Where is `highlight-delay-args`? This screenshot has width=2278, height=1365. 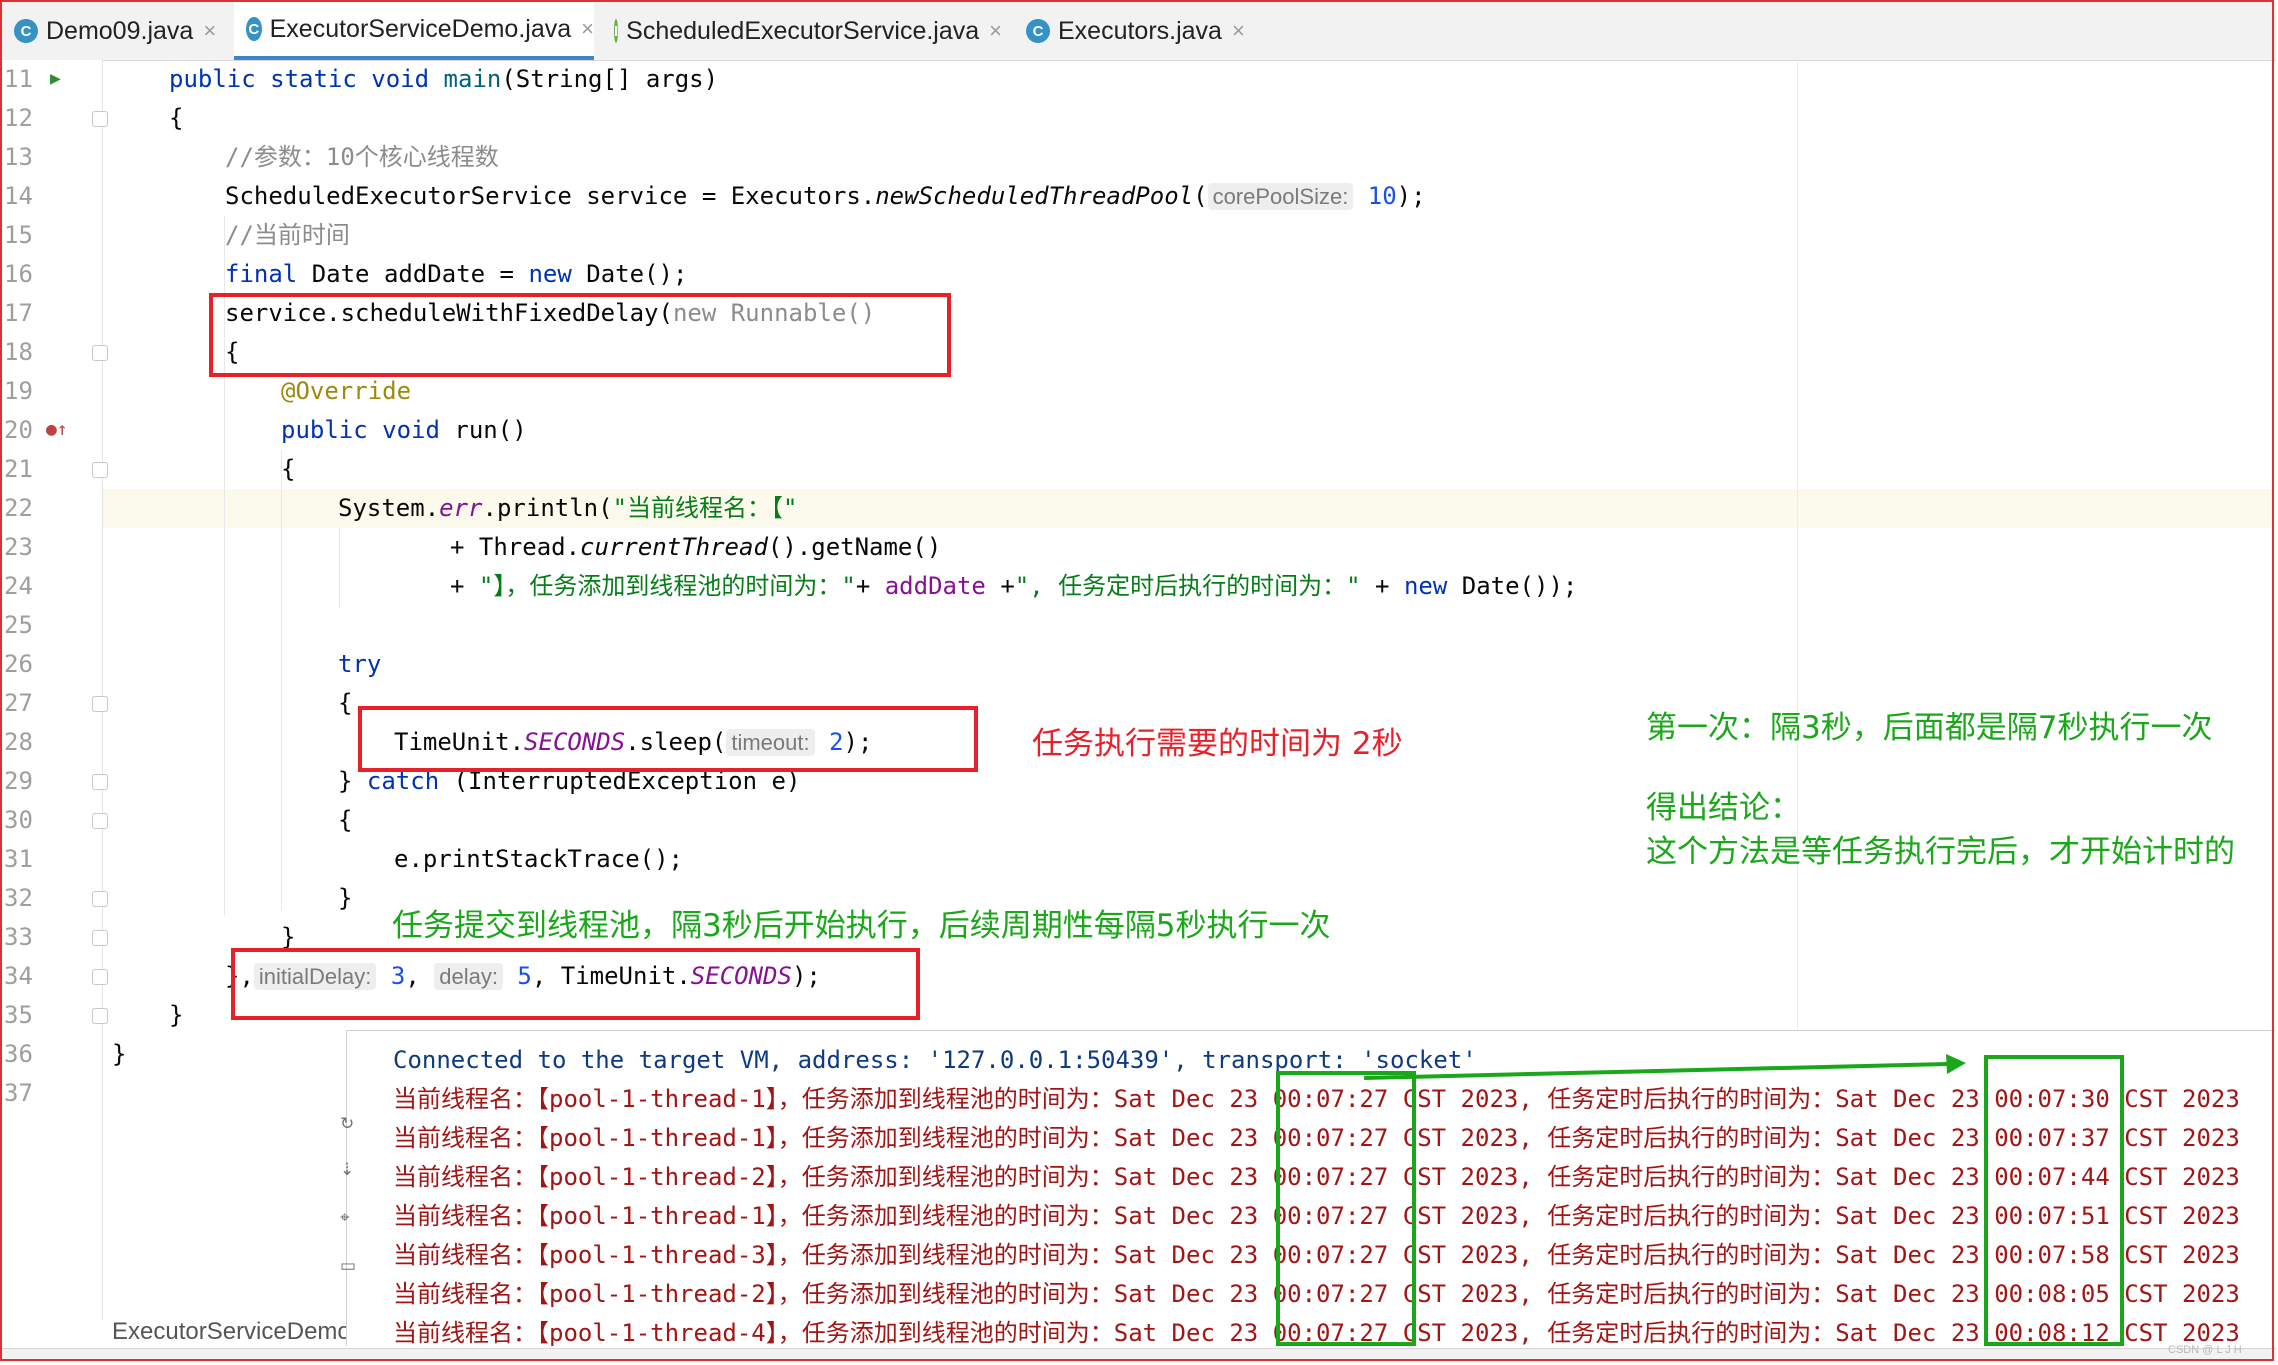
highlight-delay-args is located at coordinates (575, 984).